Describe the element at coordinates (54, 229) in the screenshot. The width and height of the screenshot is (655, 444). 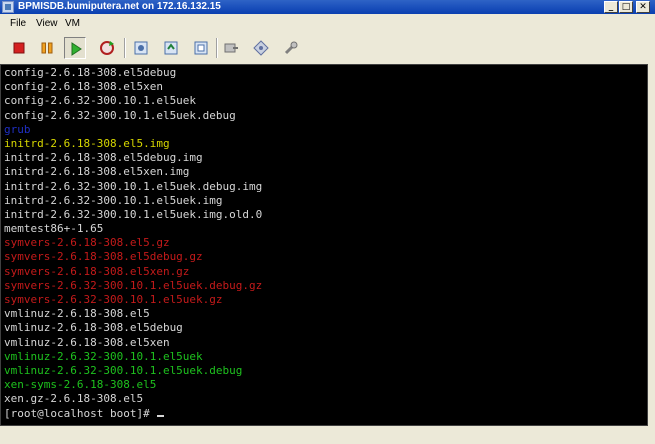
I see `console-line: memtest86+-1.65` at that location.